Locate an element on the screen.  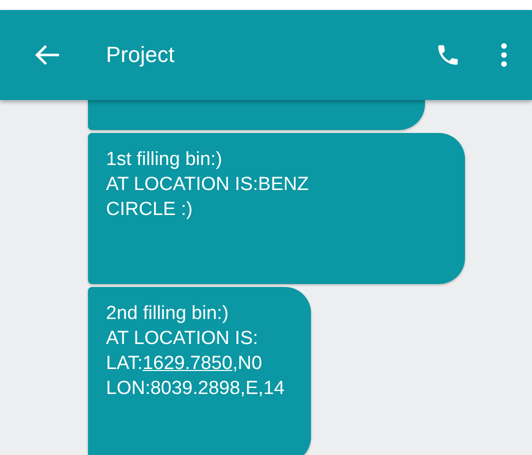
message-link: 1629.7850 is located at coordinates (187, 363).